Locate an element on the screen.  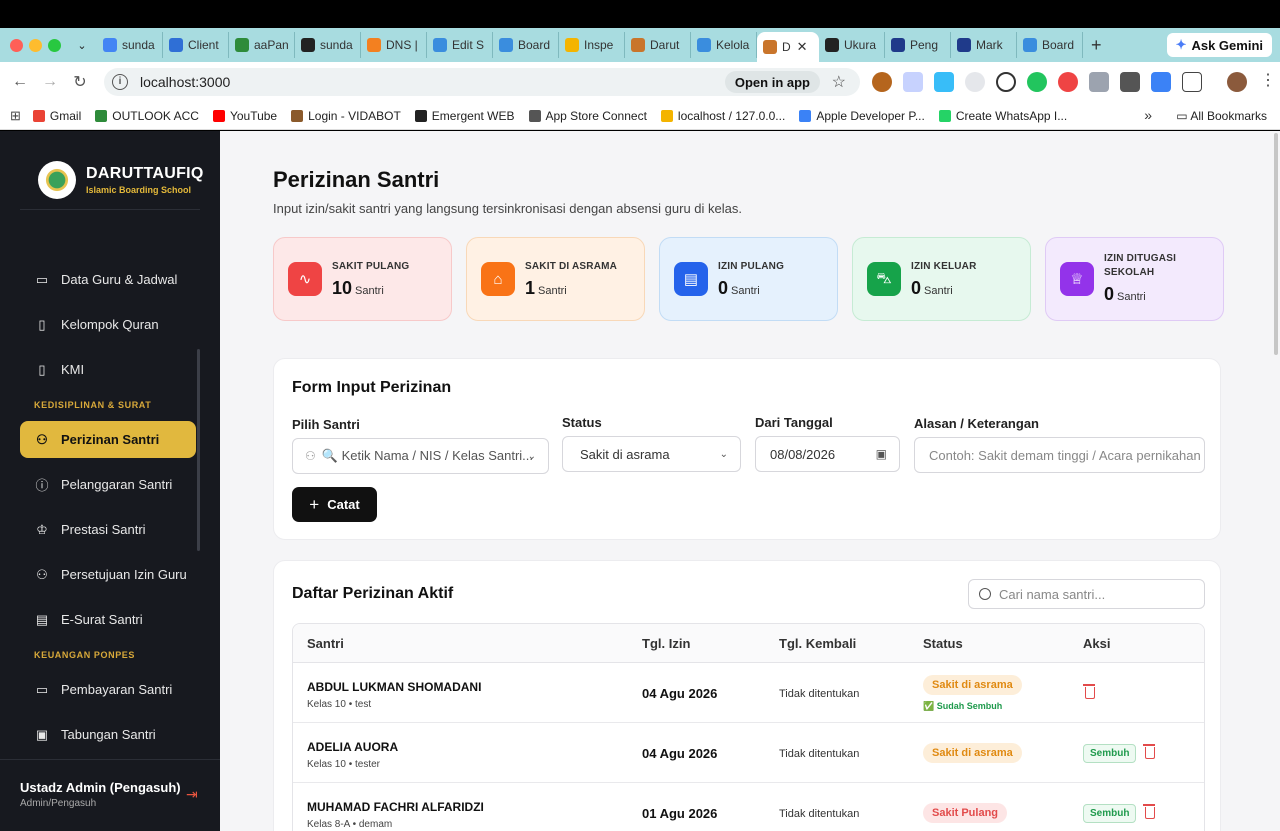
all-bookmarks-label: All Bookmarks is located at coordinates (1228, 116).